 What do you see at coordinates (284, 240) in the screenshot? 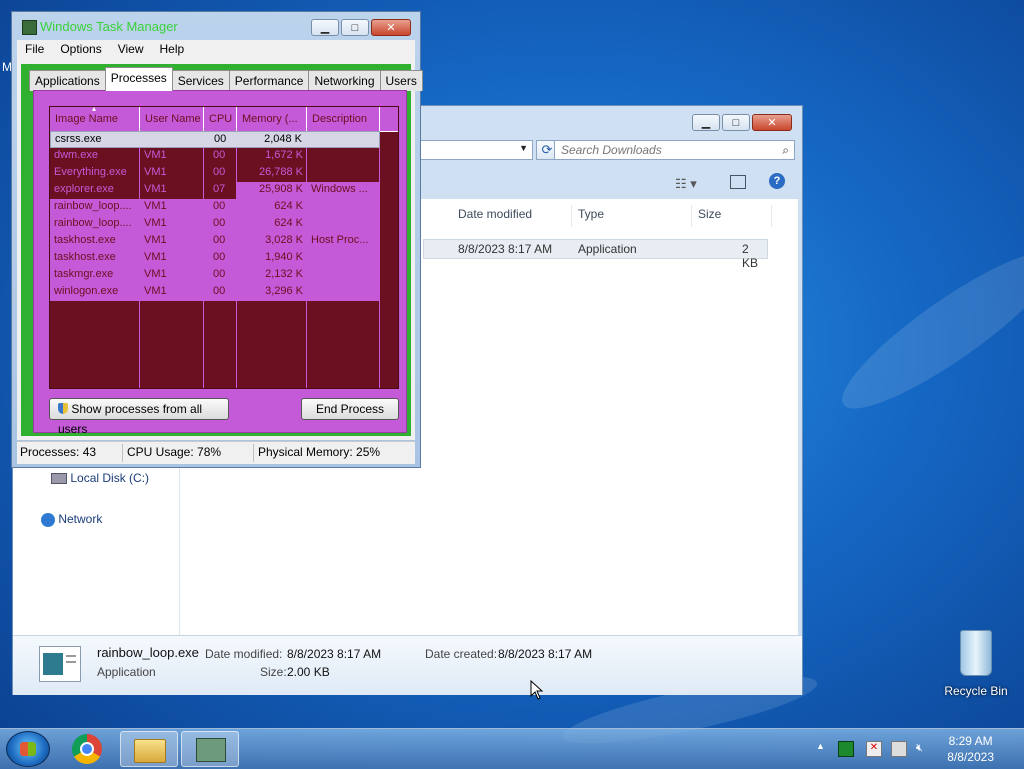
I see `process-memory: 3,028 K` at bounding box center [284, 240].